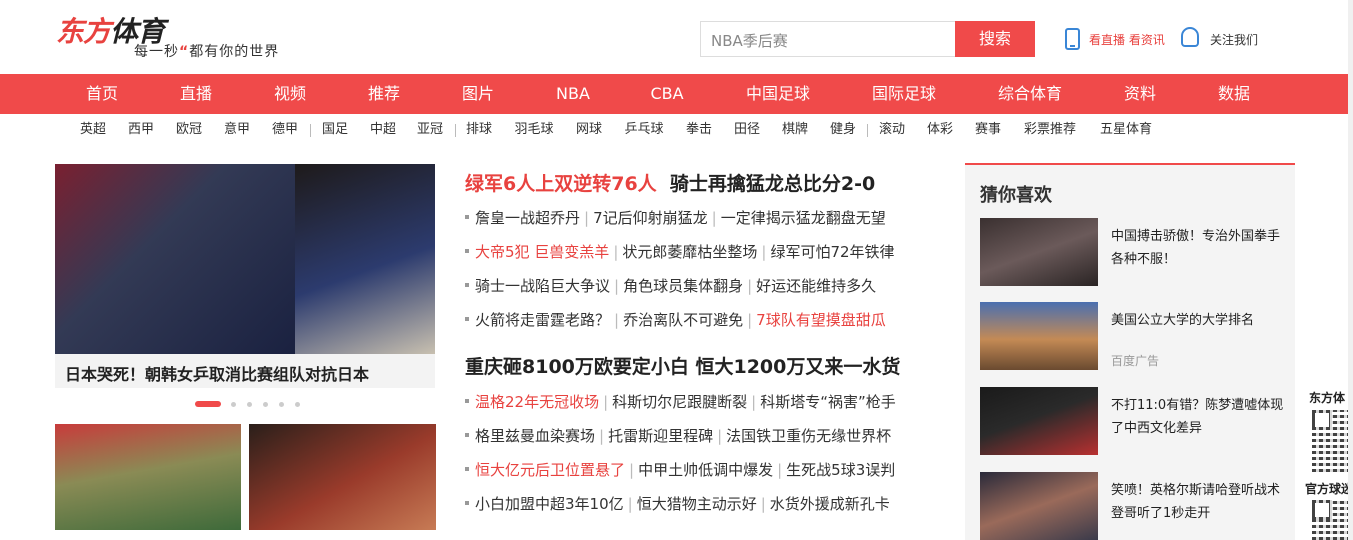 This screenshot has width=1353, height=540. I want to click on news-link: 绿军可怕72年铁律, so click(832, 252).